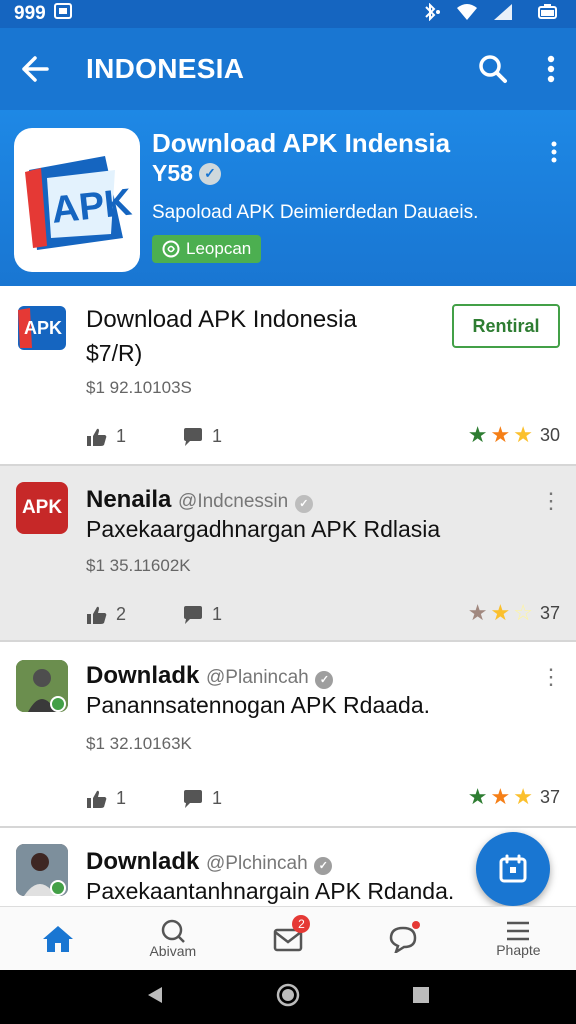 The width and height of the screenshot is (576, 1024). Describe the element at coordinates (121, 798) in the screenshot. I see `like-count: 1` at that location.